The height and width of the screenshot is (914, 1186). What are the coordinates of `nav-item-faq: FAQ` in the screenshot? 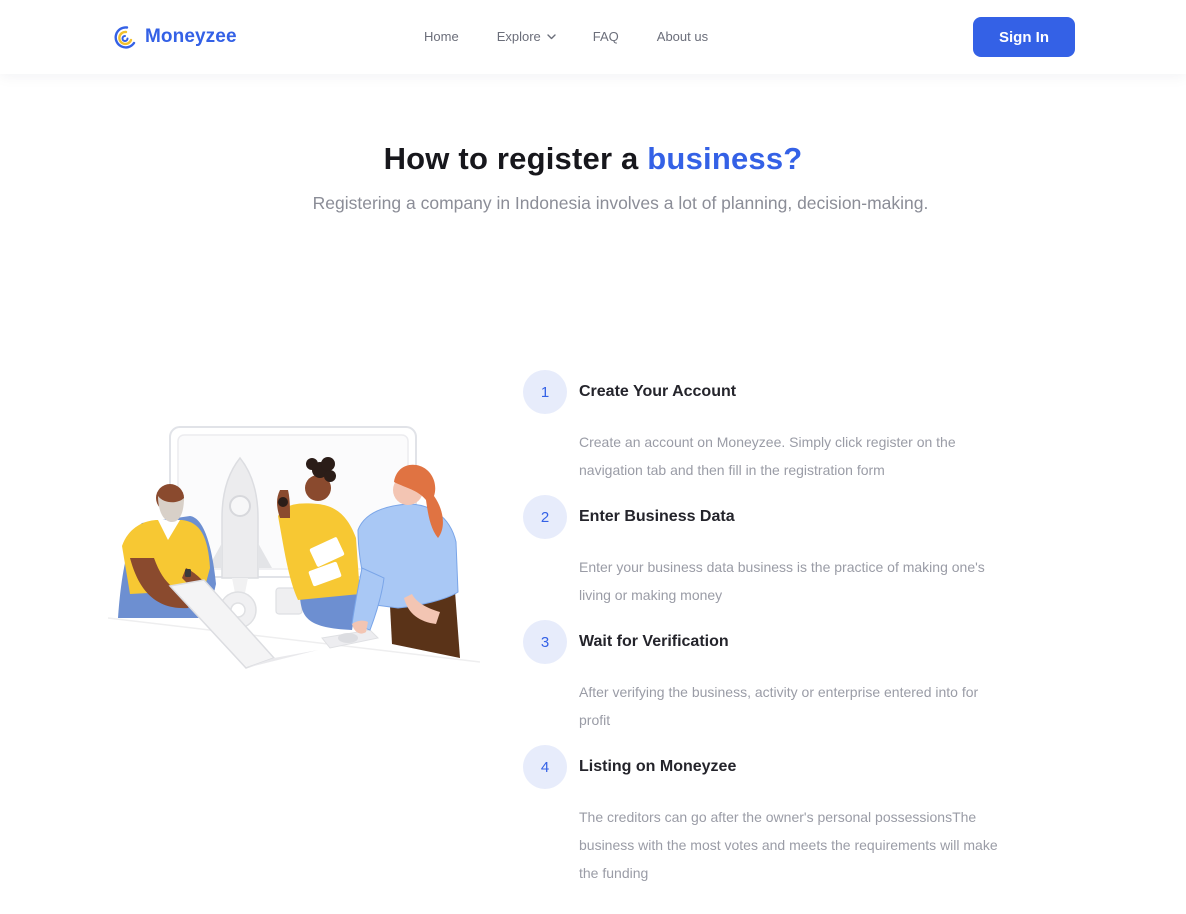 It's located at (606, 36).